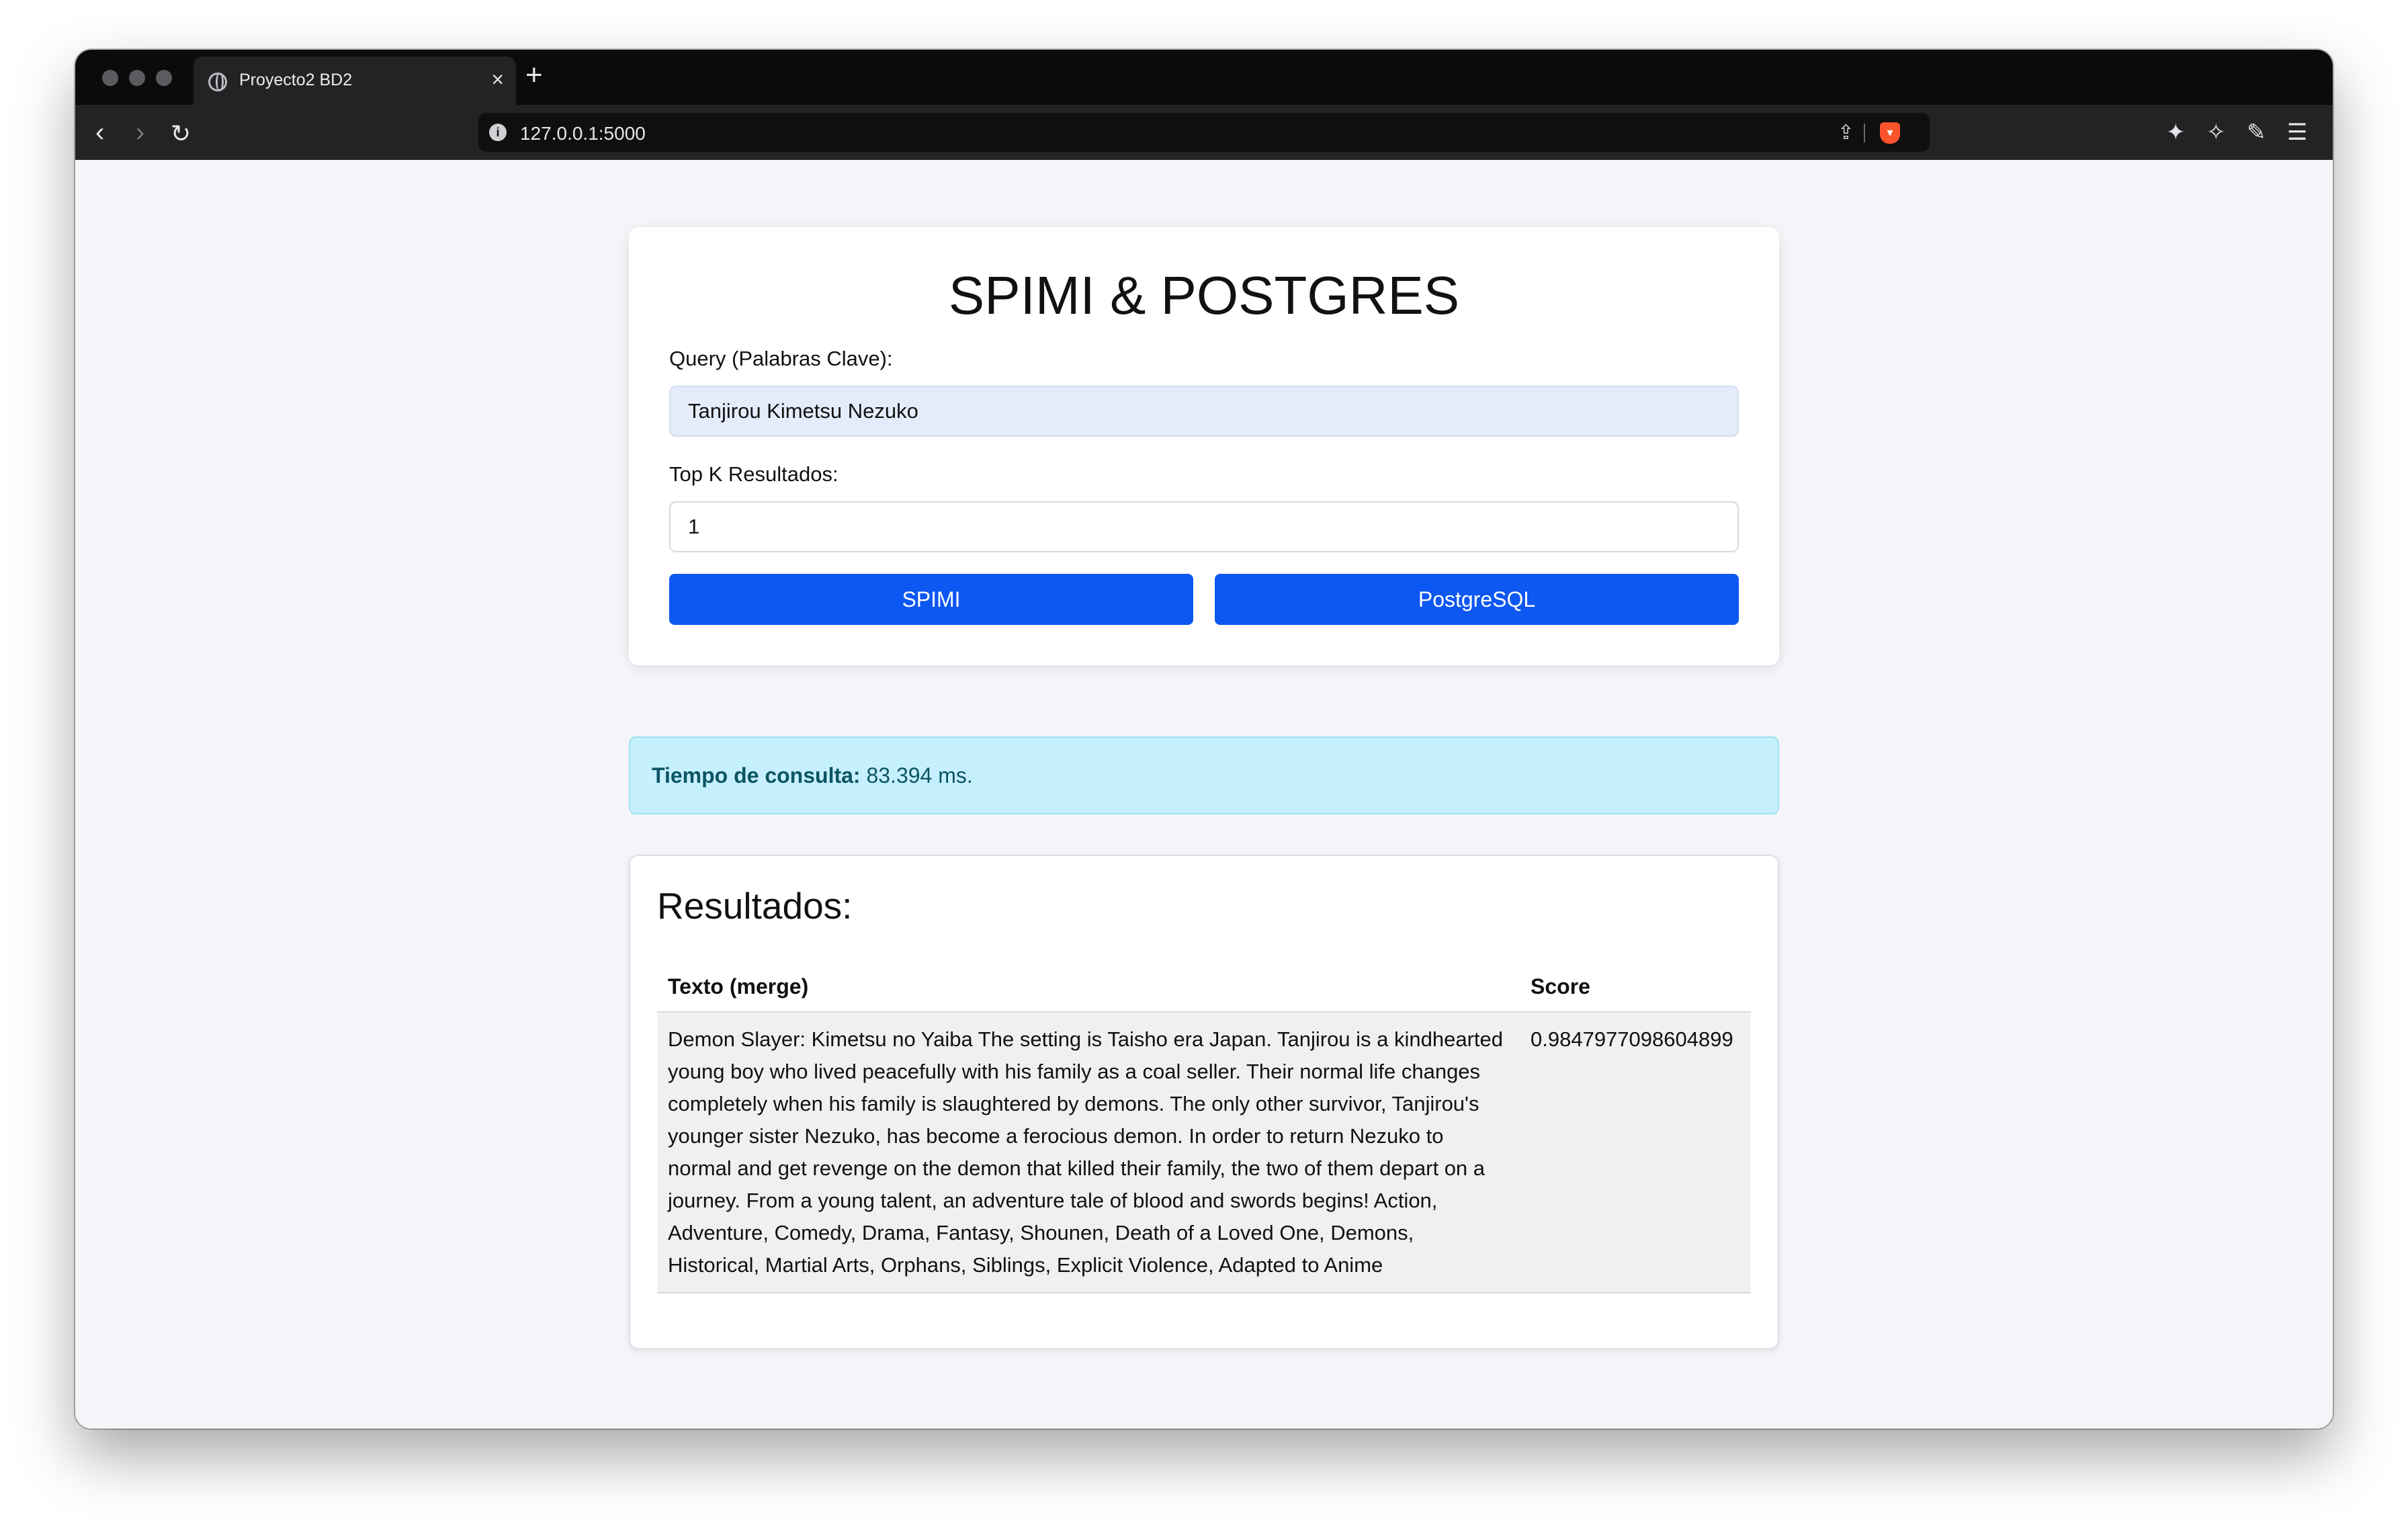 This screenshot has width=2408, height=1528. Describe the element at coordinates (753, 474) in the screenshot. I see `topk-label: Top K Resultados:` at that location.